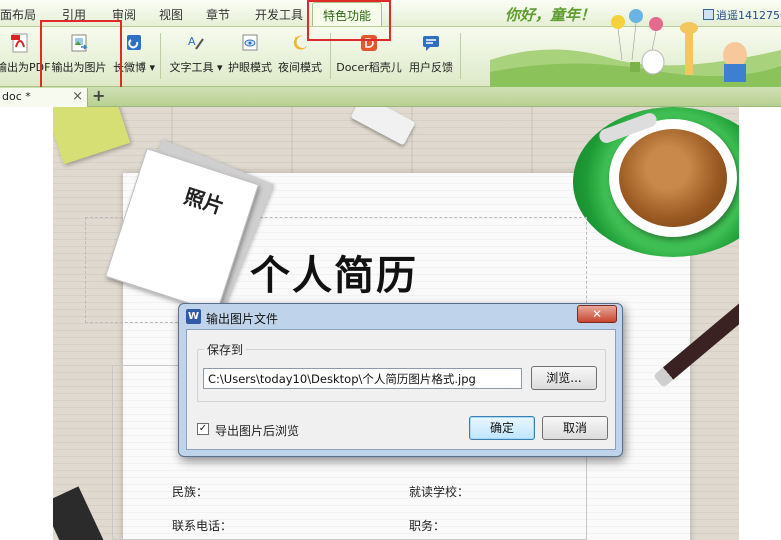 This screenshot has width=781, height=540. Describe the element at coordinates (19, 43) in the screenshot. I see `pdf-icon` at that location.